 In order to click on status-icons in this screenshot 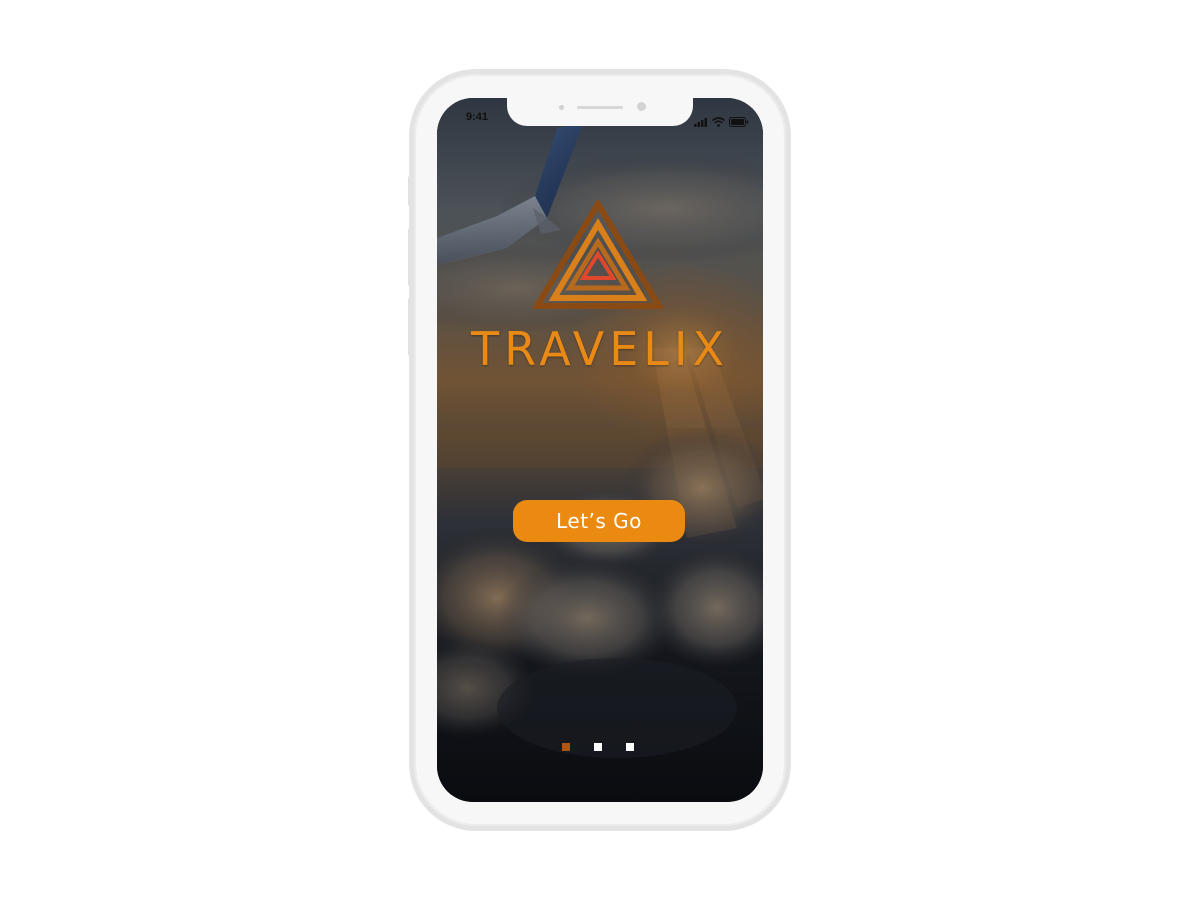, I will do `click(721, 121)`.